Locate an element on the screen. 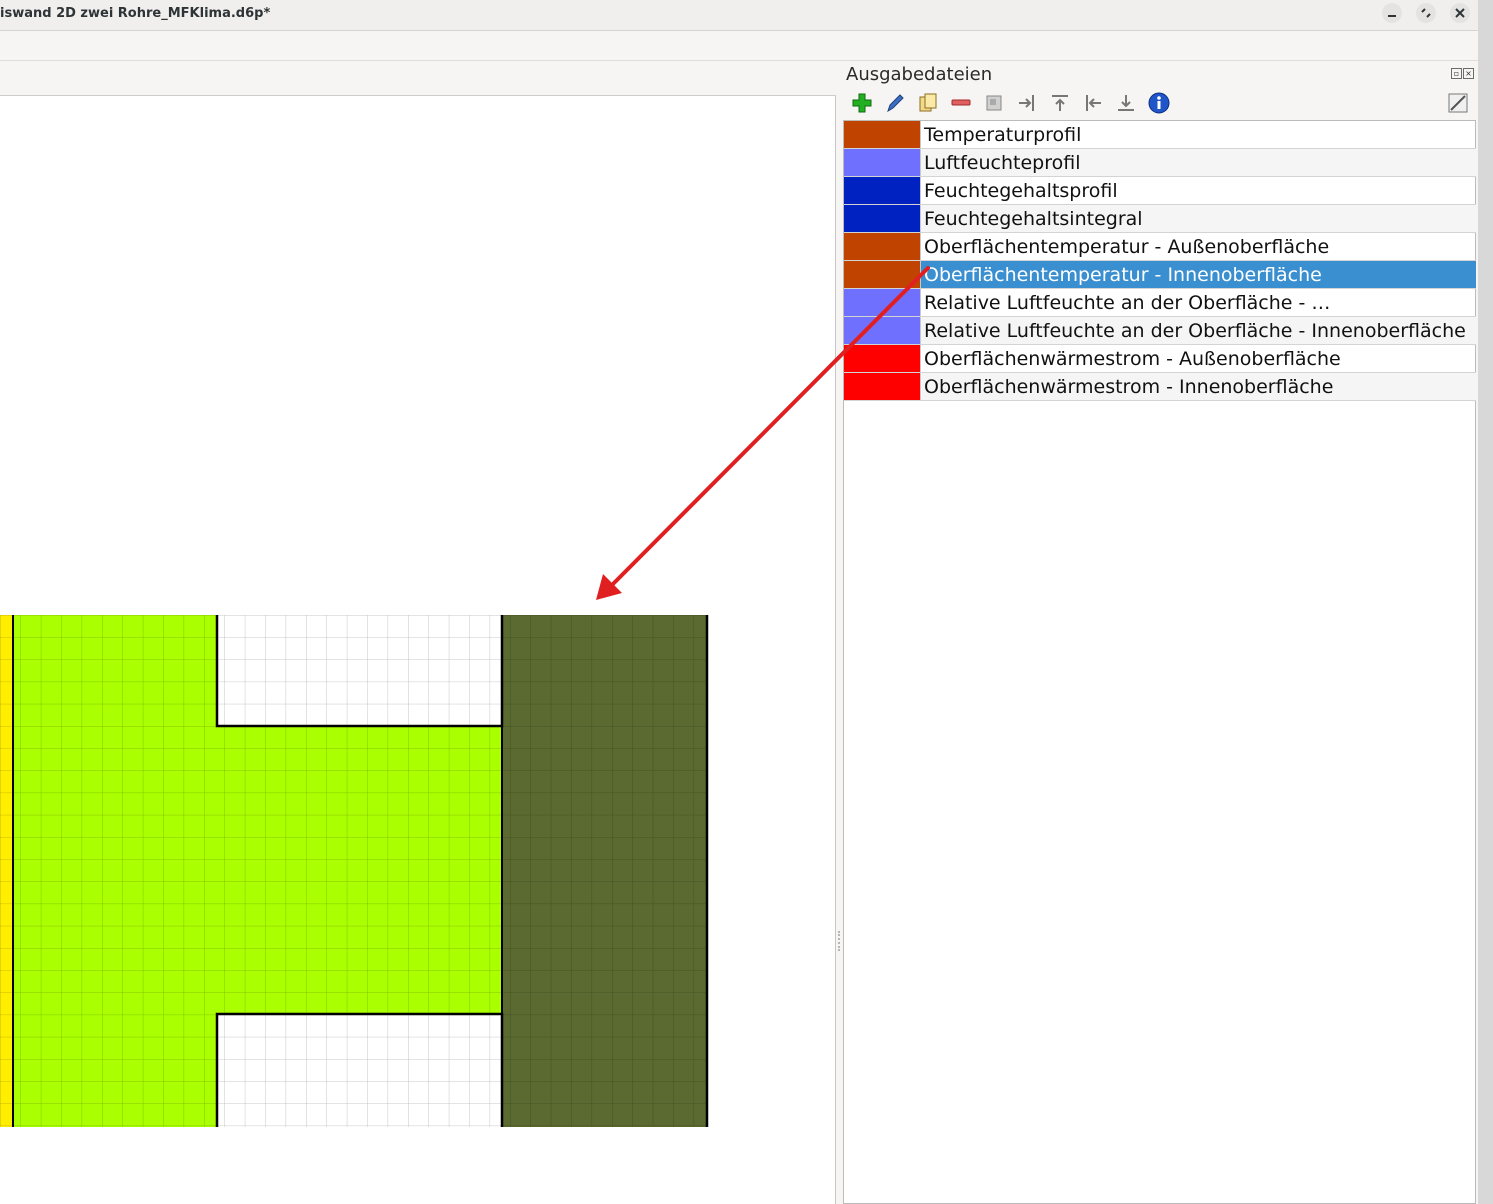 This screenshot has height=1204, width=1493. toggle-view-icon is located at coordinates (1458, 103).